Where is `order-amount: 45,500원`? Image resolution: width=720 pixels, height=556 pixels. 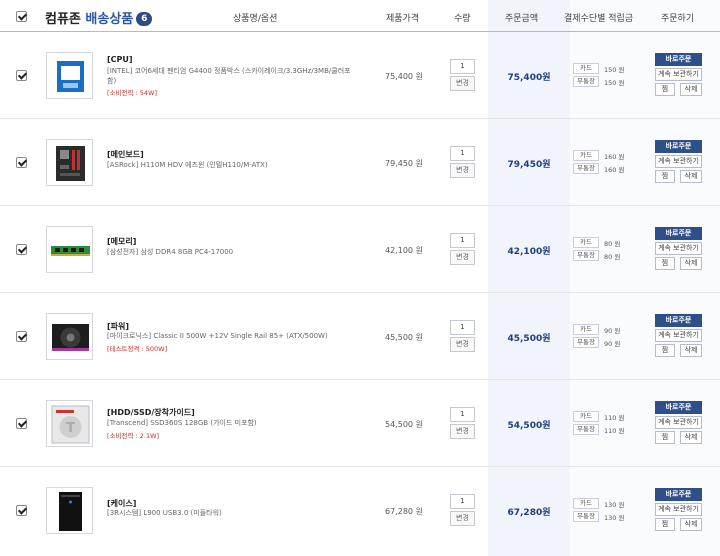 order-amount: 45,500원 is located at coordinates (529, 339).